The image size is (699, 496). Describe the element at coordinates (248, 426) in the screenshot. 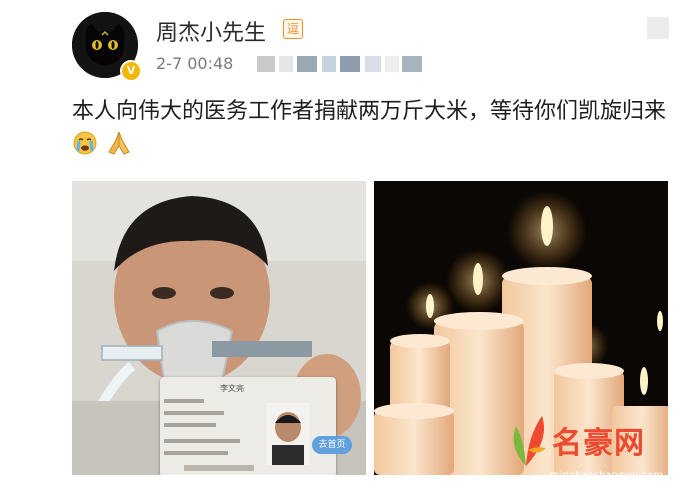

I see `id-card-image: 李文亮` at that location.